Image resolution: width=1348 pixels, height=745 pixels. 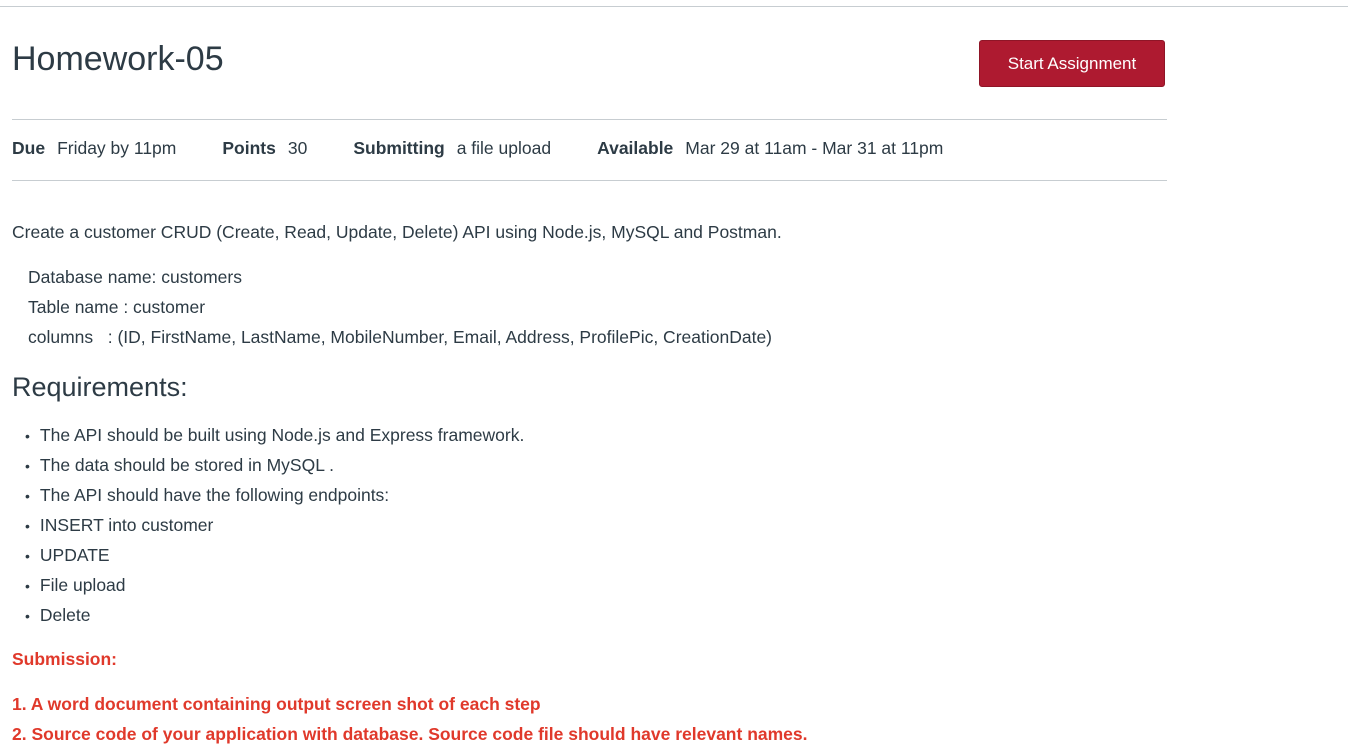 I want to click on top-divider, so click(x=674, y=6).